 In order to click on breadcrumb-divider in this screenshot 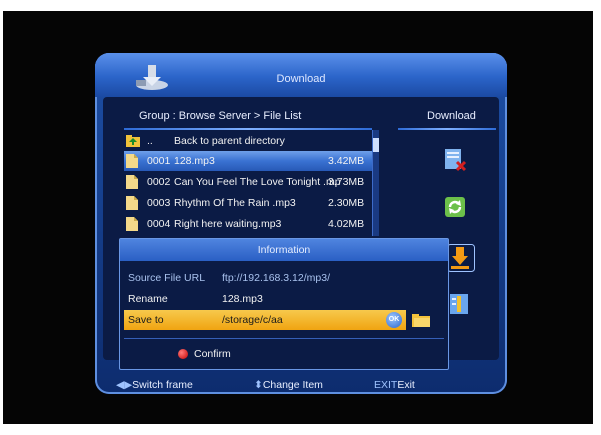, I will do `click(248, 129)`.